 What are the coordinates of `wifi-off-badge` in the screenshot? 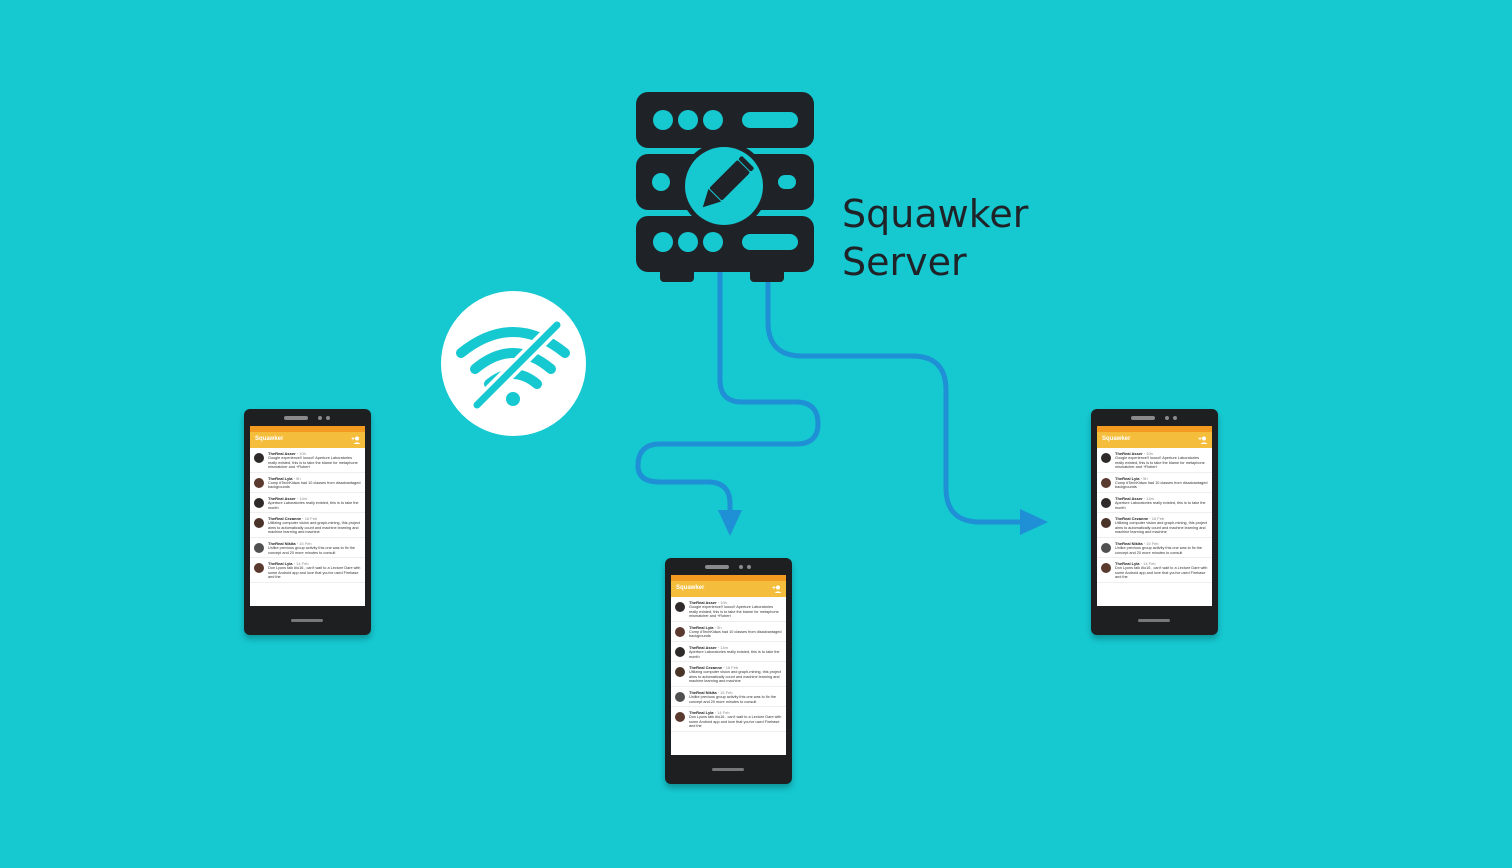 It's located at (513, 363).